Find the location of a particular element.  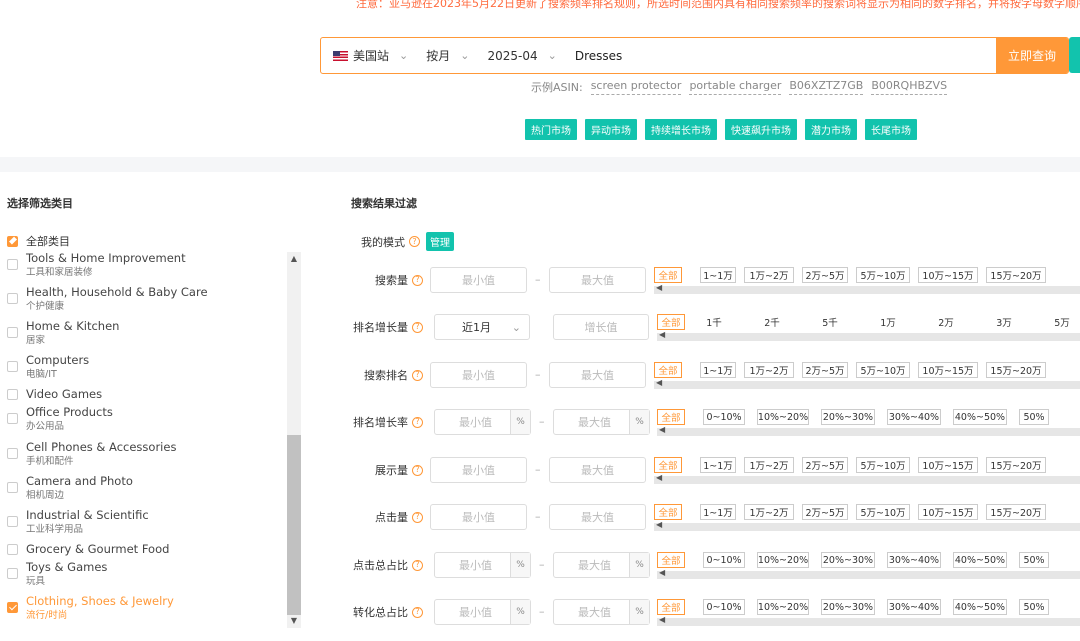

range-option: 5千 is located at coordinates (830, 322).